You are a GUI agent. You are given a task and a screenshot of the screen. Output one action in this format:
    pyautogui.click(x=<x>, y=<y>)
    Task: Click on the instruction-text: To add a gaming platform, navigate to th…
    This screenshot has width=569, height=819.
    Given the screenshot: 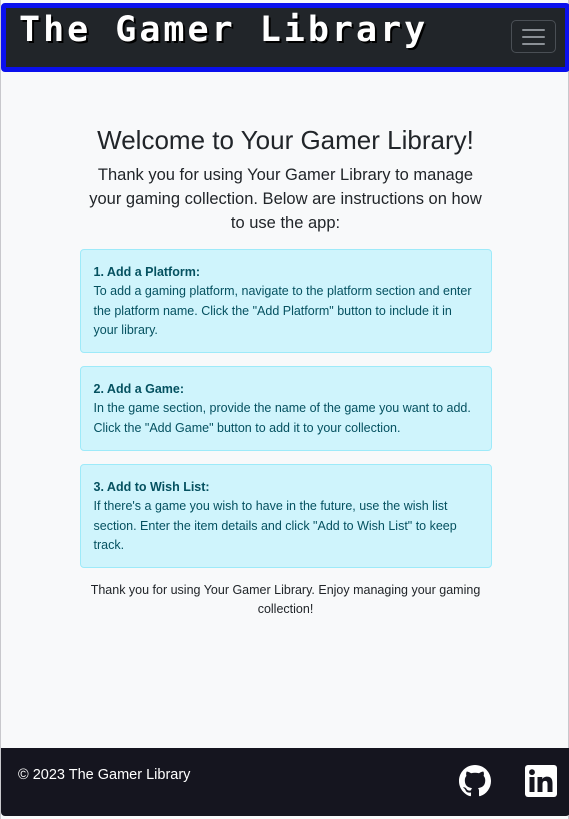 What is the action you would take?
    pyautogui.click(x=282, y=310)
    